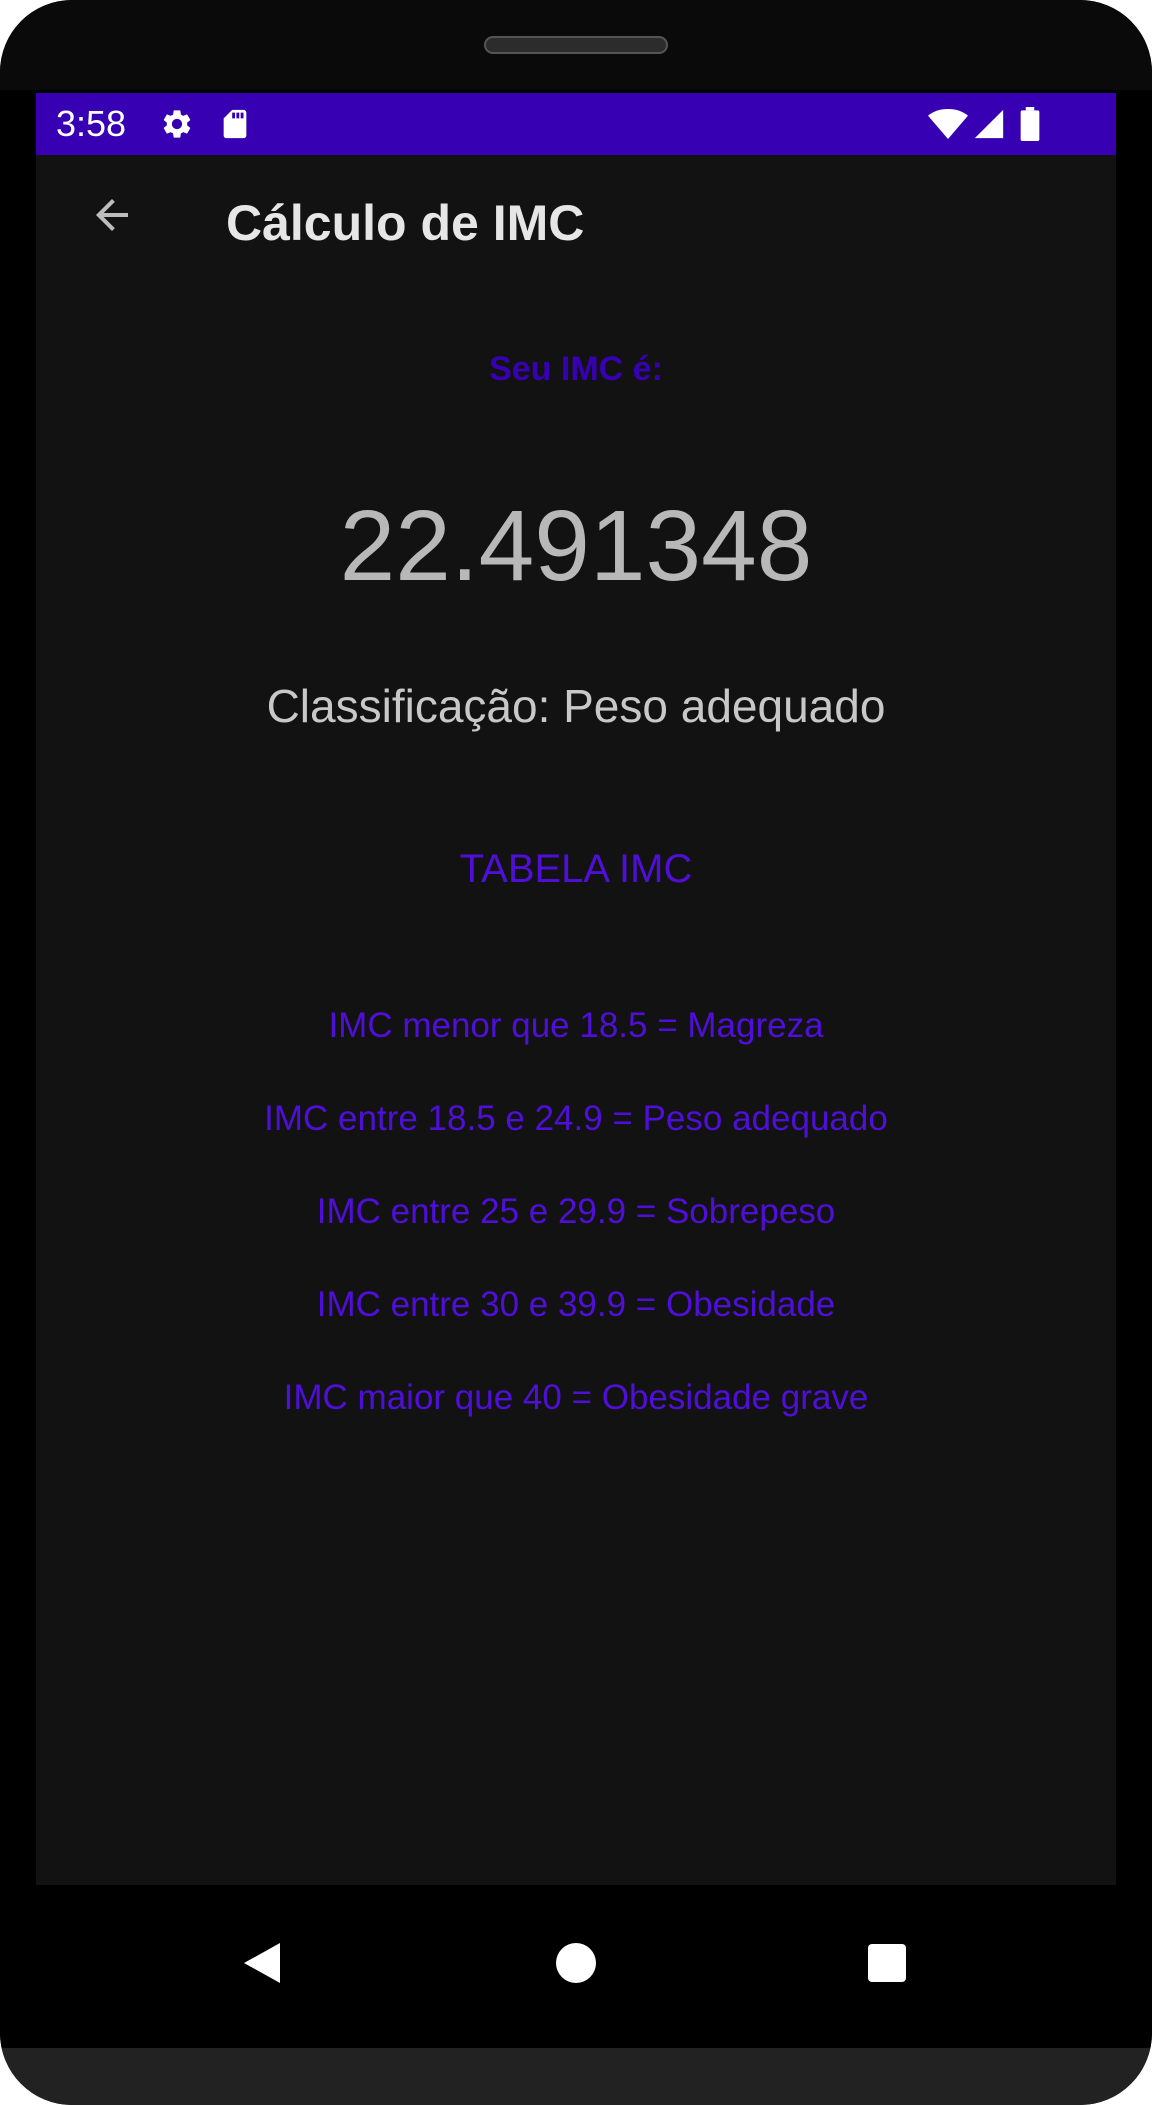 This screenshot has width=1152, height=2105. Describe the element at coordinates (1030, 124) in the screenshot. I see `battery-icon` at that location.